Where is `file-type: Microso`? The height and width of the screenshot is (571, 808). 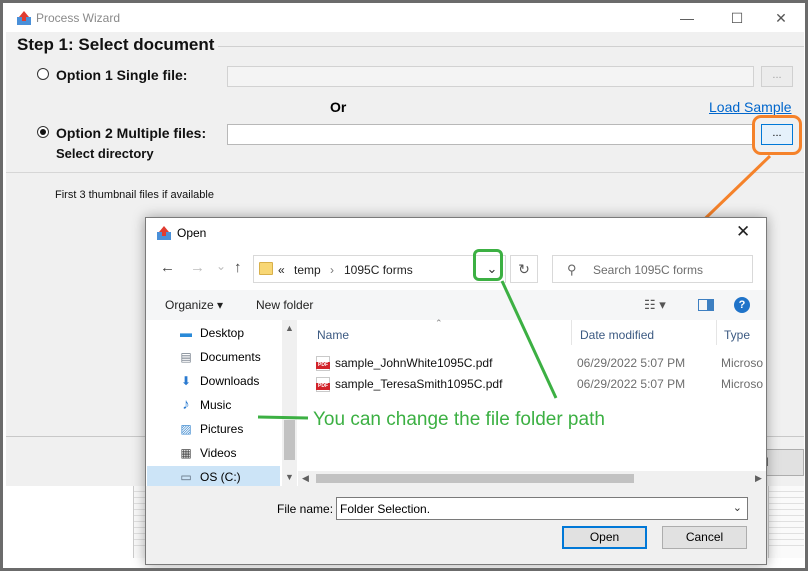 file-type: Microso is located at coordinates (742, 363).